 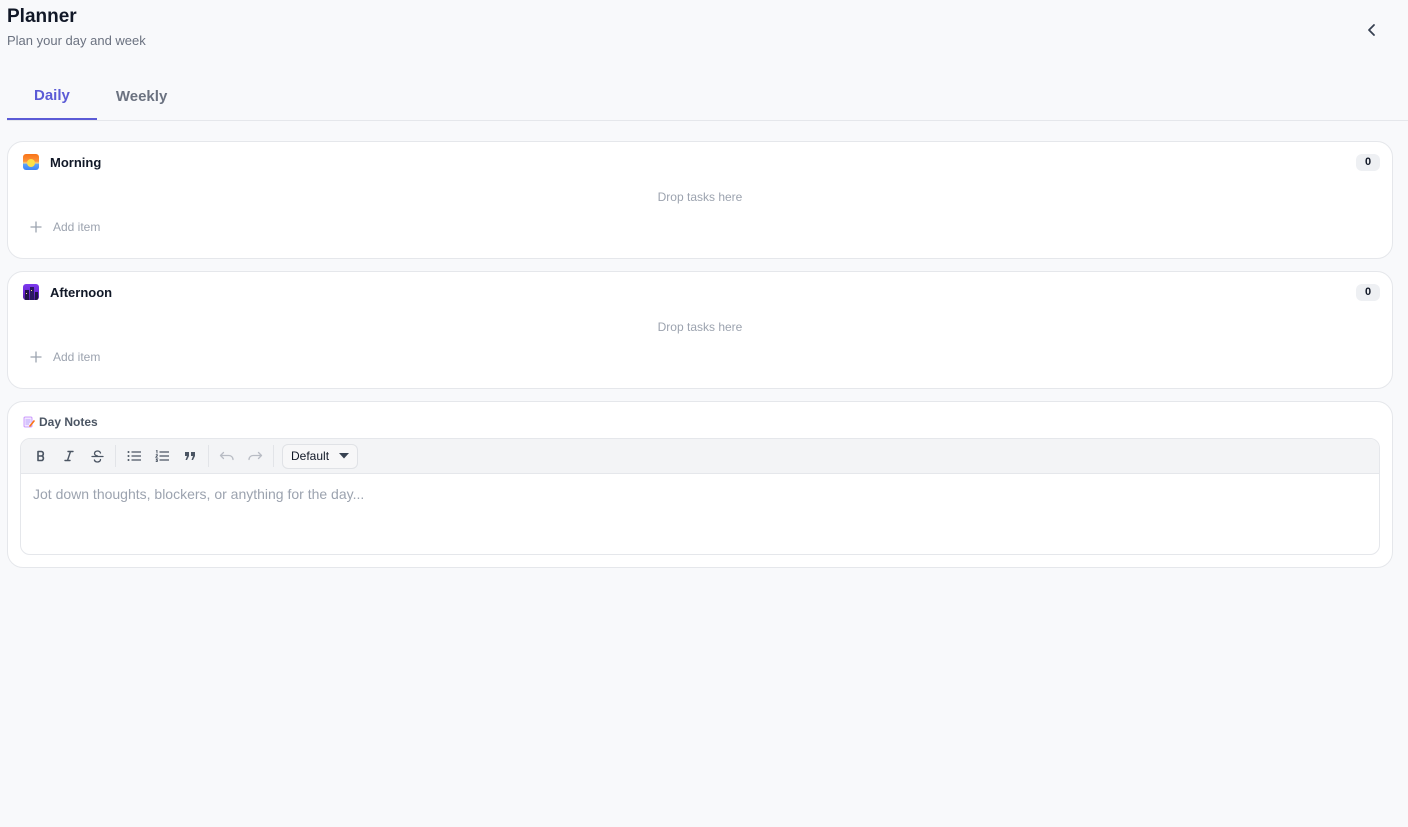 I want to click on redo-button, so click(x=255, y=456).